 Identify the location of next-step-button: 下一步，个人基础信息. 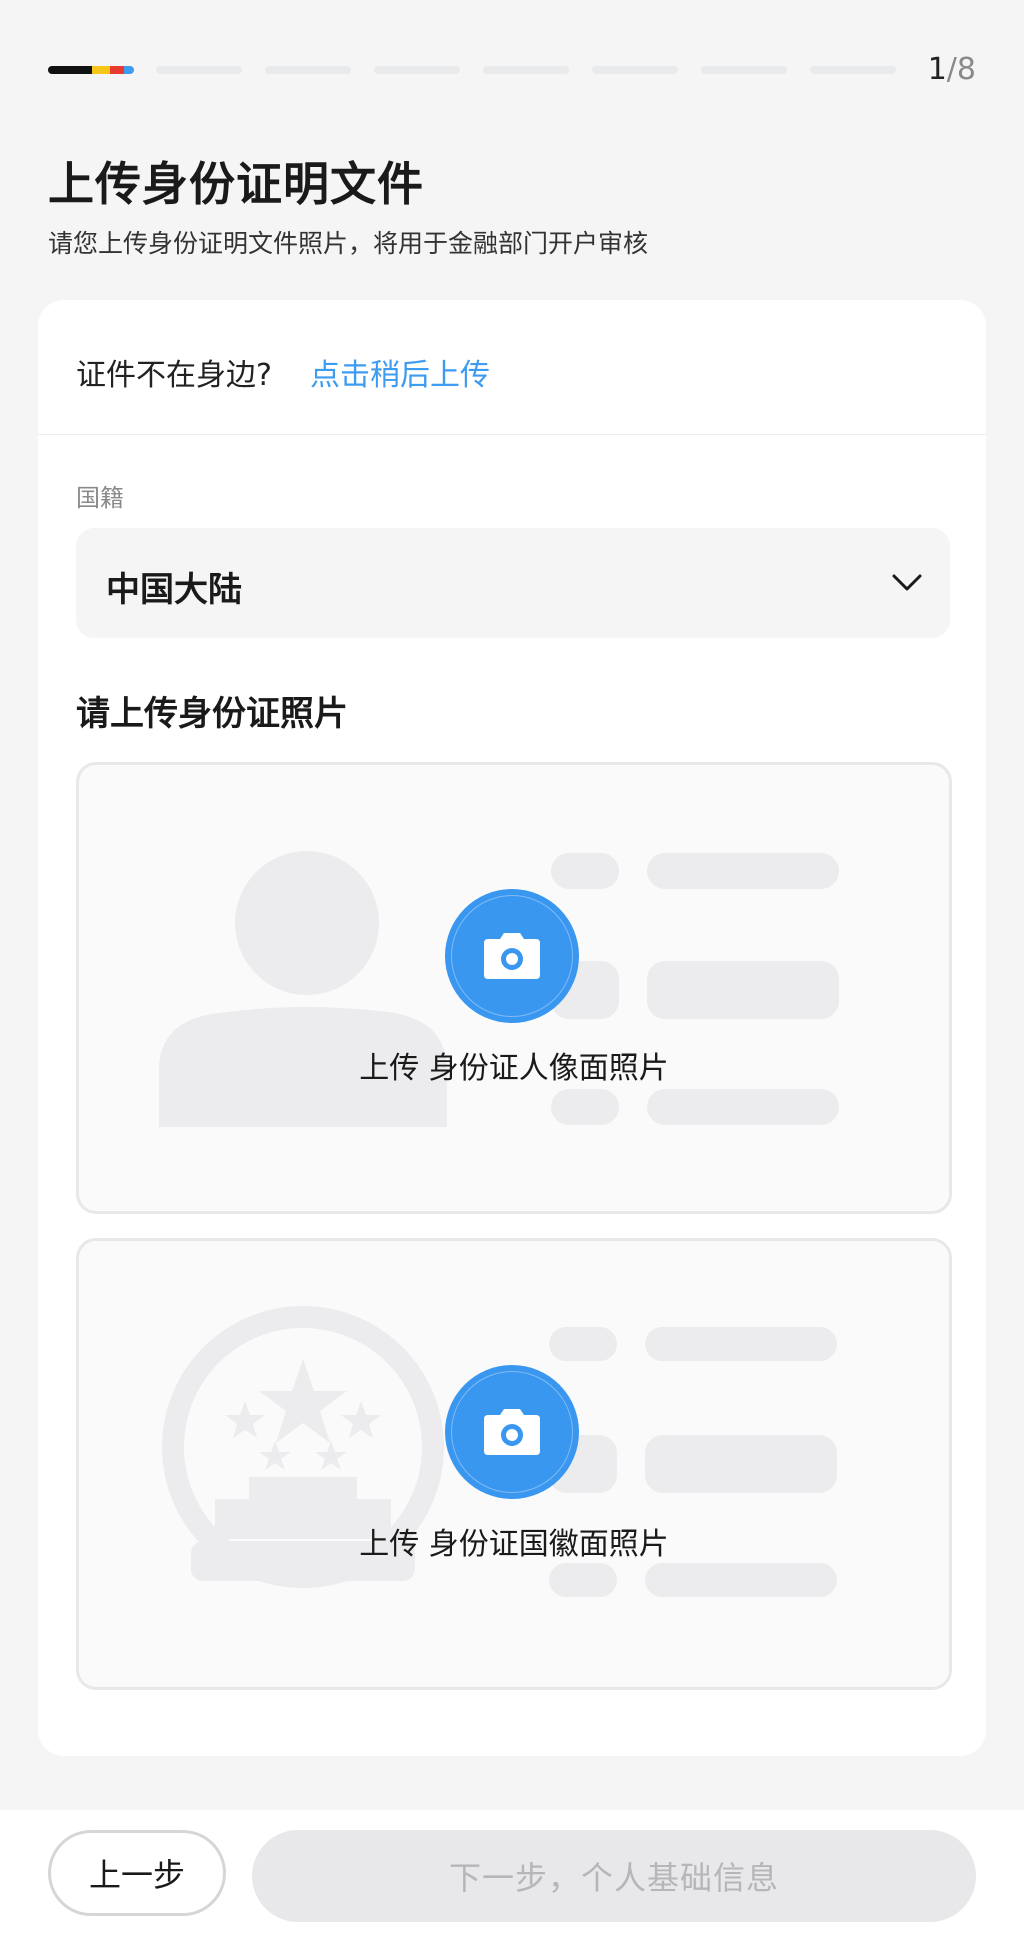
(614, 1876).